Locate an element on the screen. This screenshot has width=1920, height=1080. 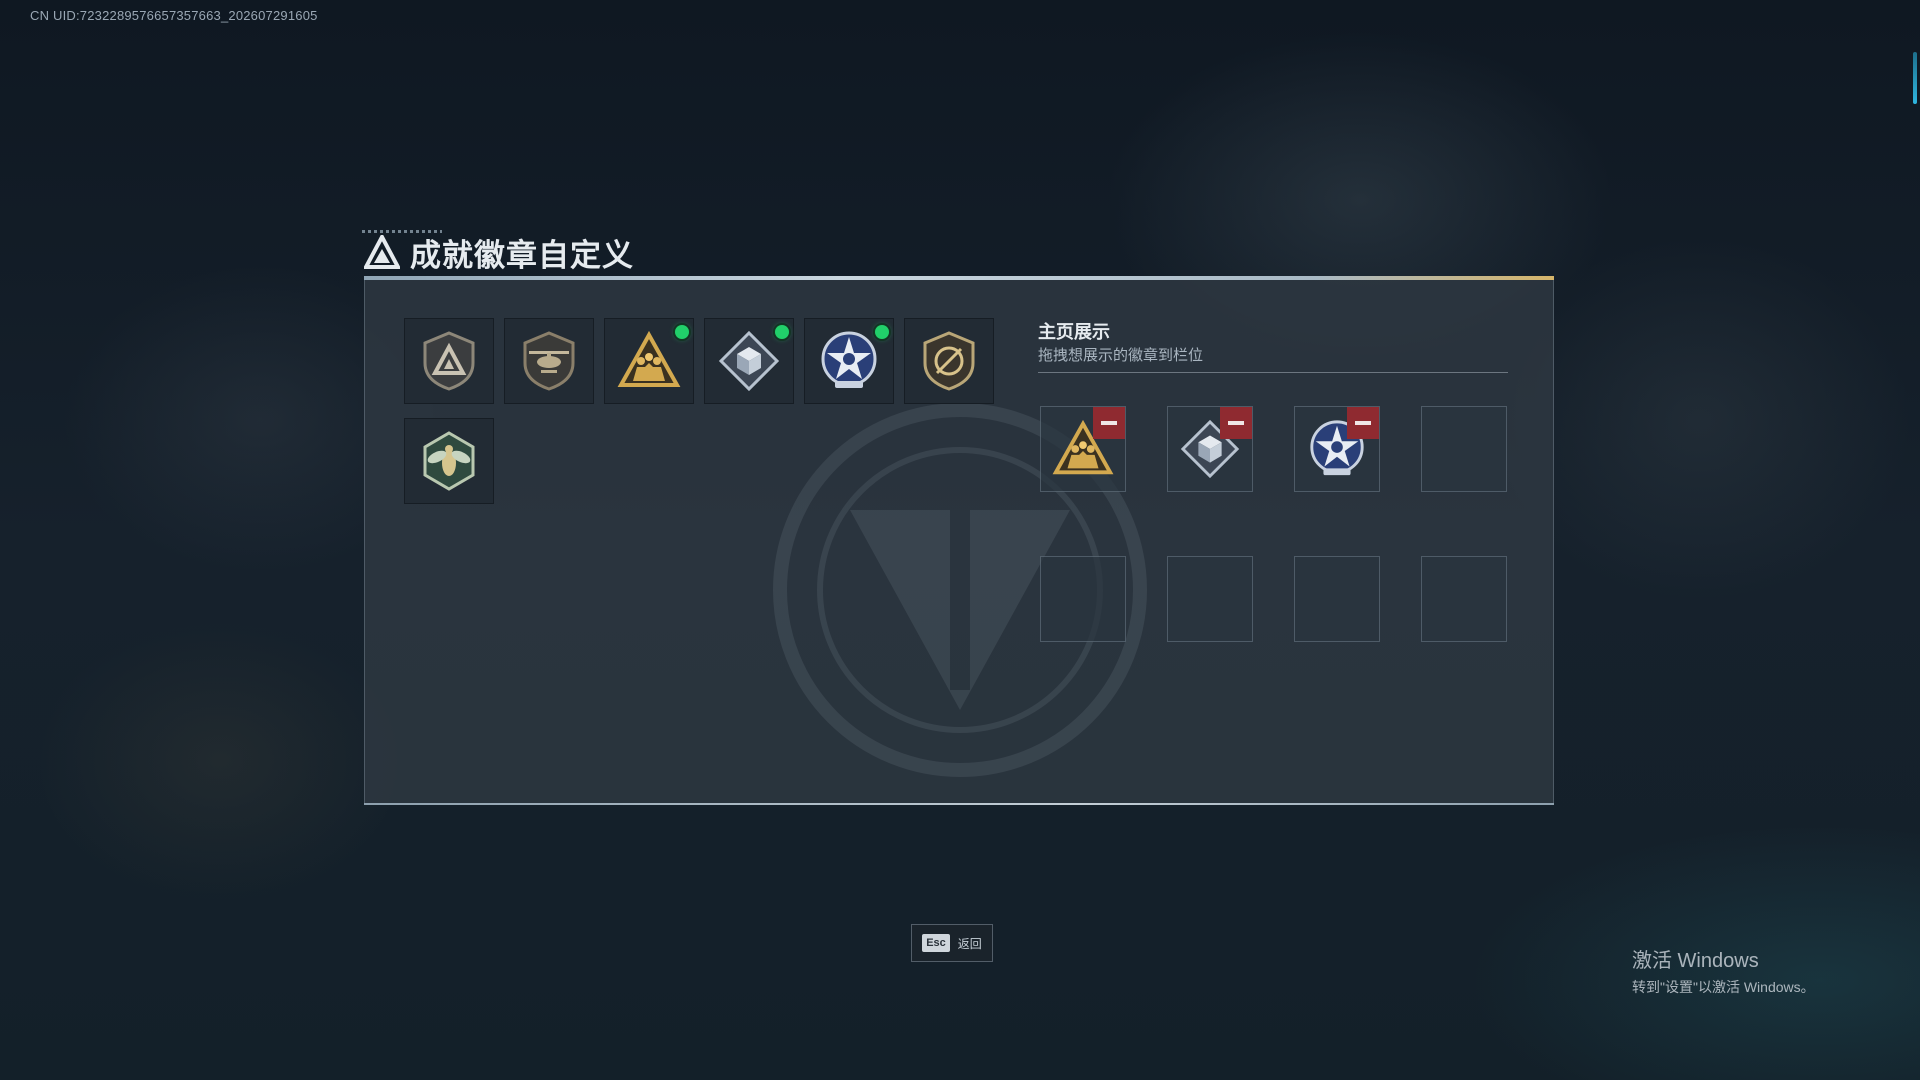
showcase-title: 主页展示 is located at coordinates (1074, 332).